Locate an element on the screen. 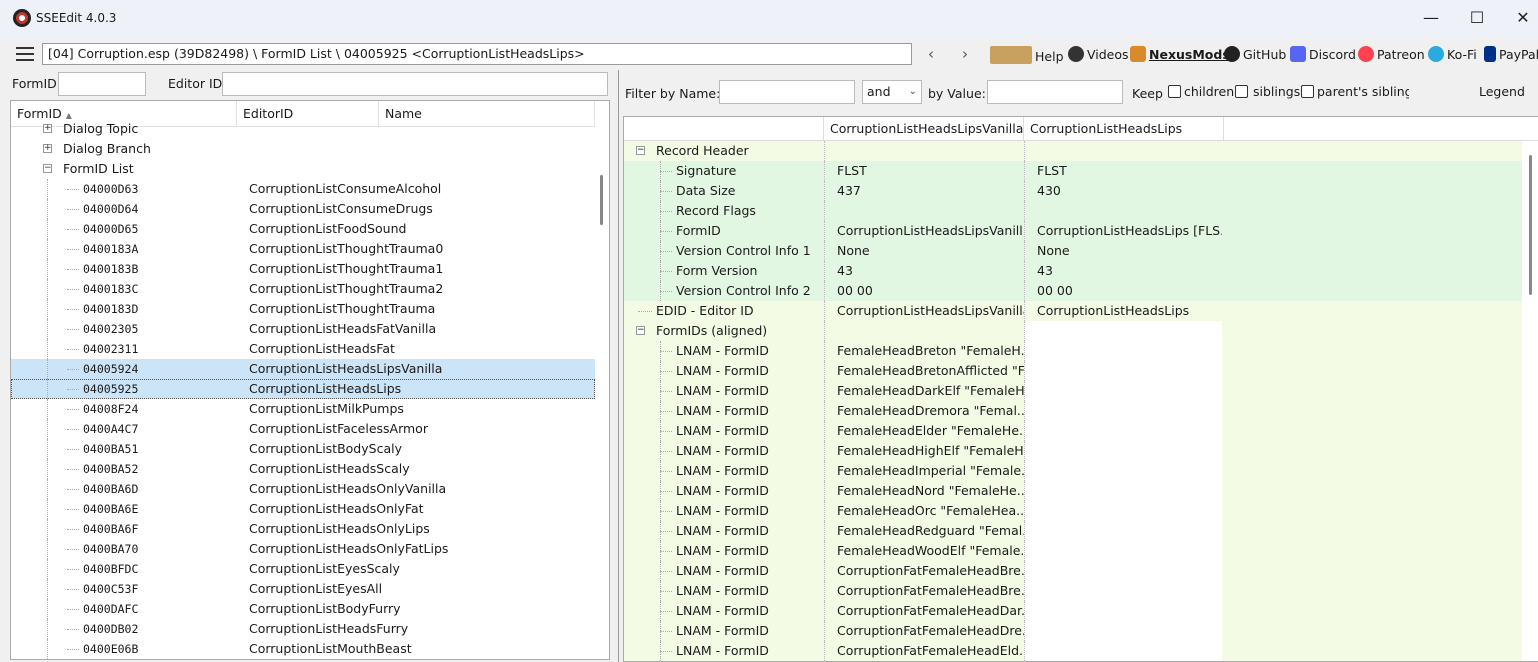  tree-row: 0400BA6E CorruptionListHeadsOnlyFat is located at coordinates (303, 509).